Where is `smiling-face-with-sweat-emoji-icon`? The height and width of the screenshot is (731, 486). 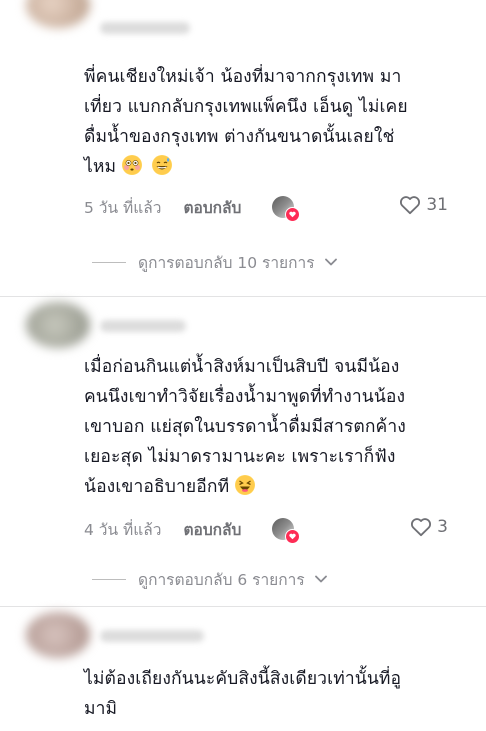
smiling-face-with-sweat-emoji-icon is located at coordinates (161, 165).